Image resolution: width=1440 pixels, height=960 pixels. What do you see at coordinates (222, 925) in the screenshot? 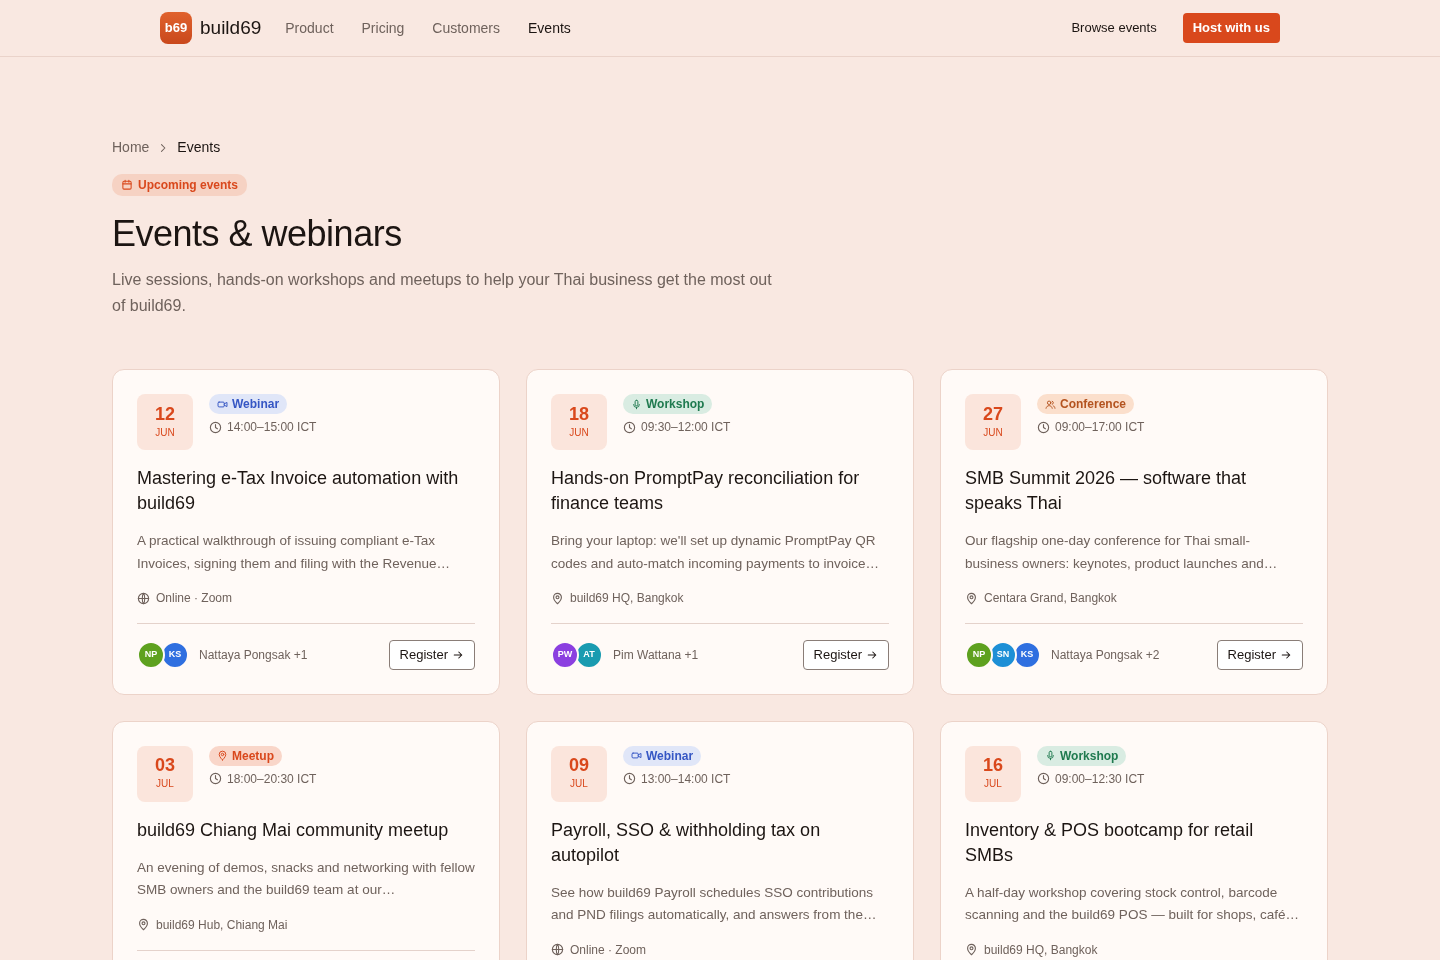
I see `event-location: build69 Hub, Chiang Mai` at bounding box center [222, 925].